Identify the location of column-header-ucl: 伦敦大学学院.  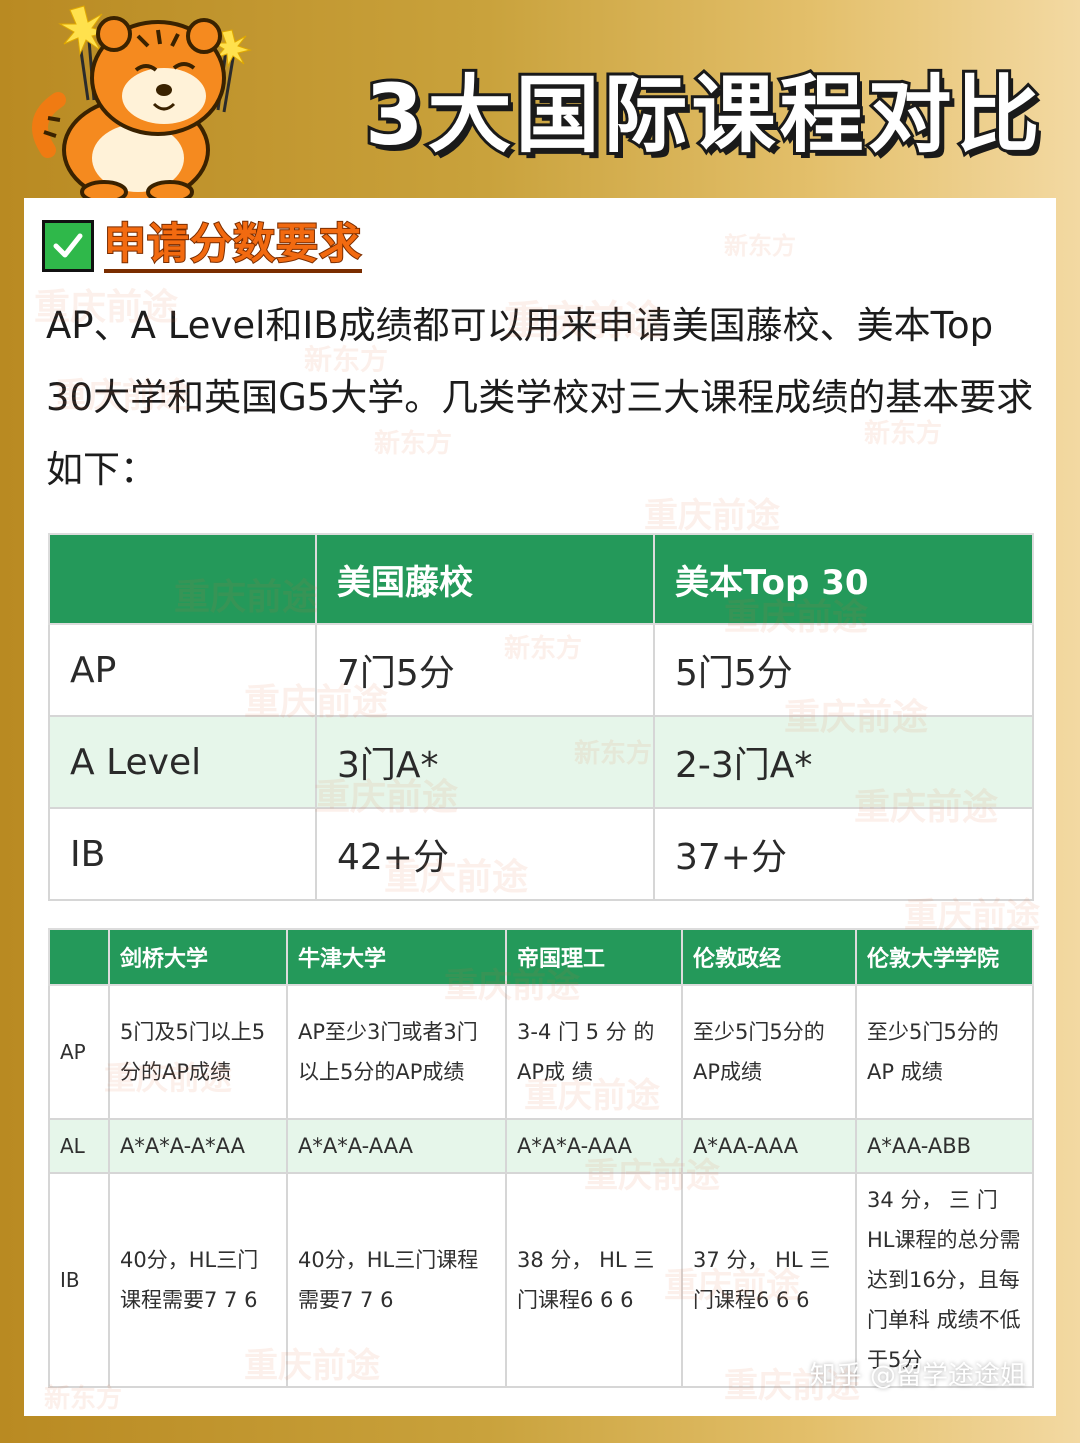
(944, 957).